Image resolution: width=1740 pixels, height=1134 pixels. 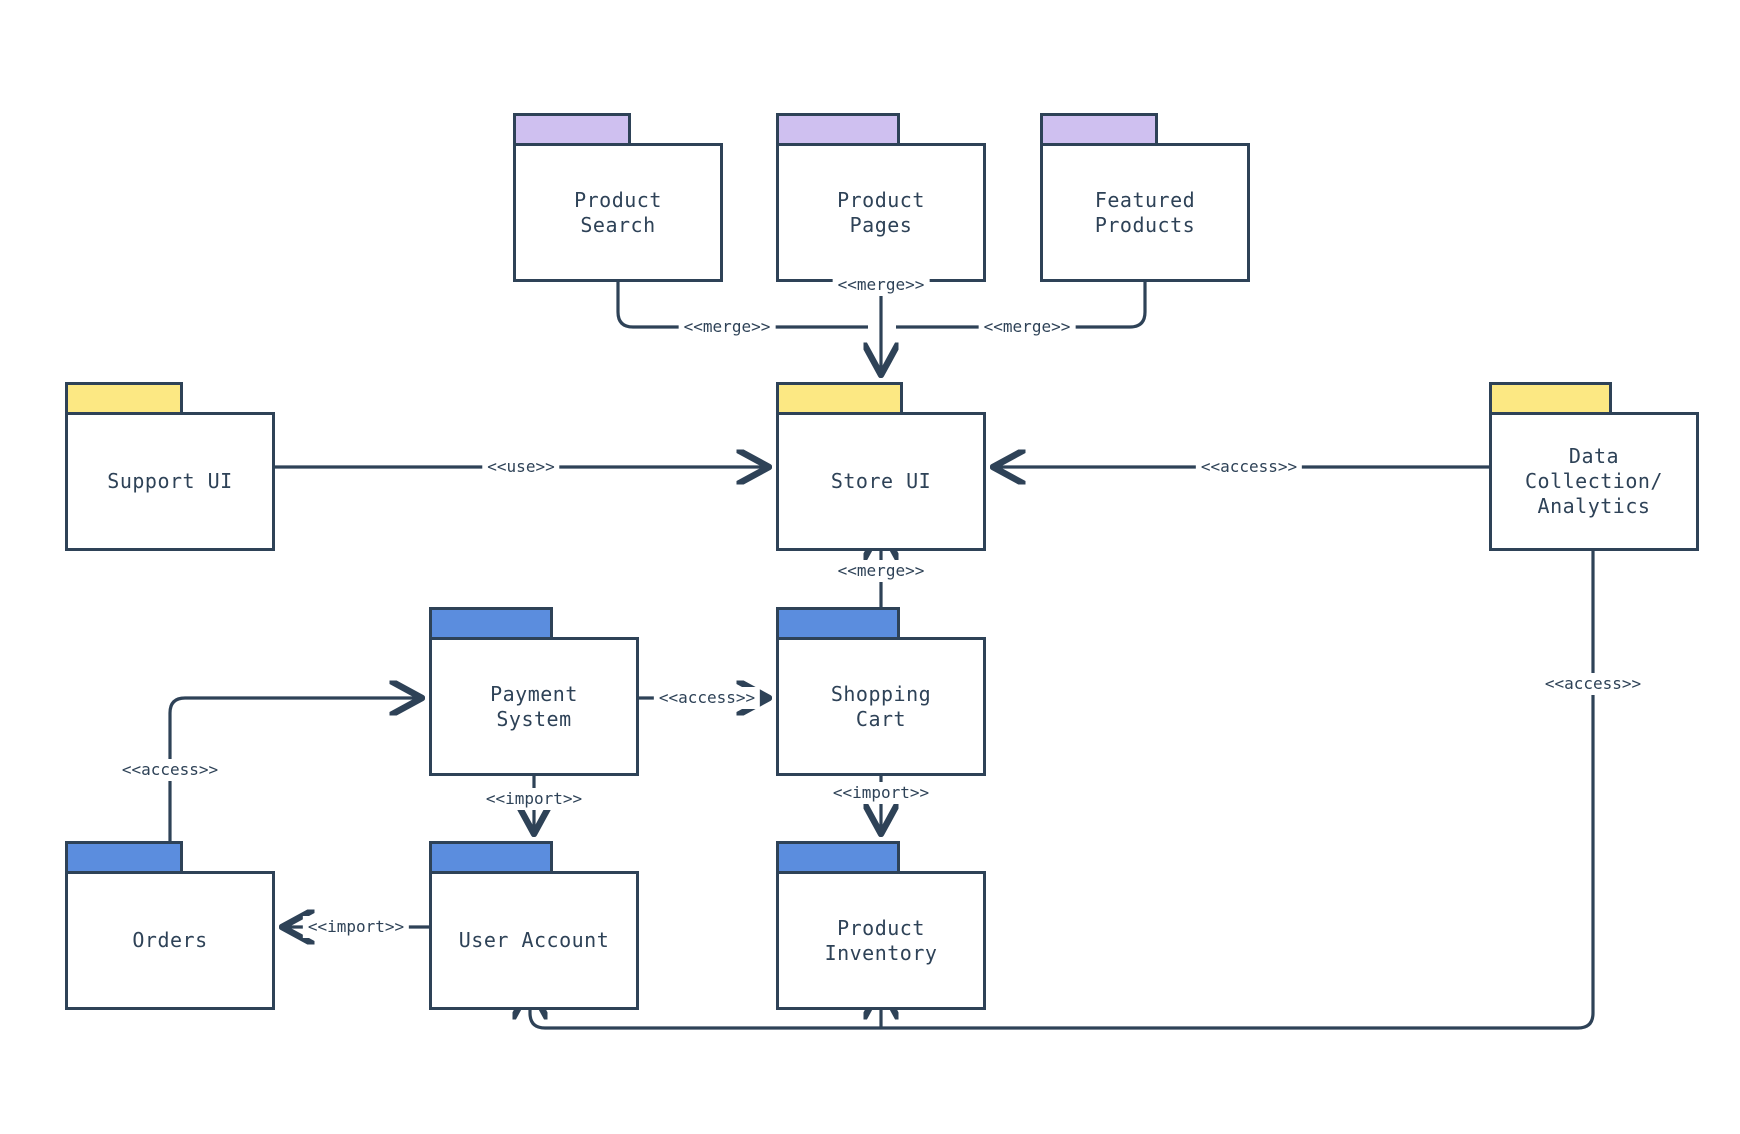 I want to click on package-body: User Account, so click(x=534, y=940).